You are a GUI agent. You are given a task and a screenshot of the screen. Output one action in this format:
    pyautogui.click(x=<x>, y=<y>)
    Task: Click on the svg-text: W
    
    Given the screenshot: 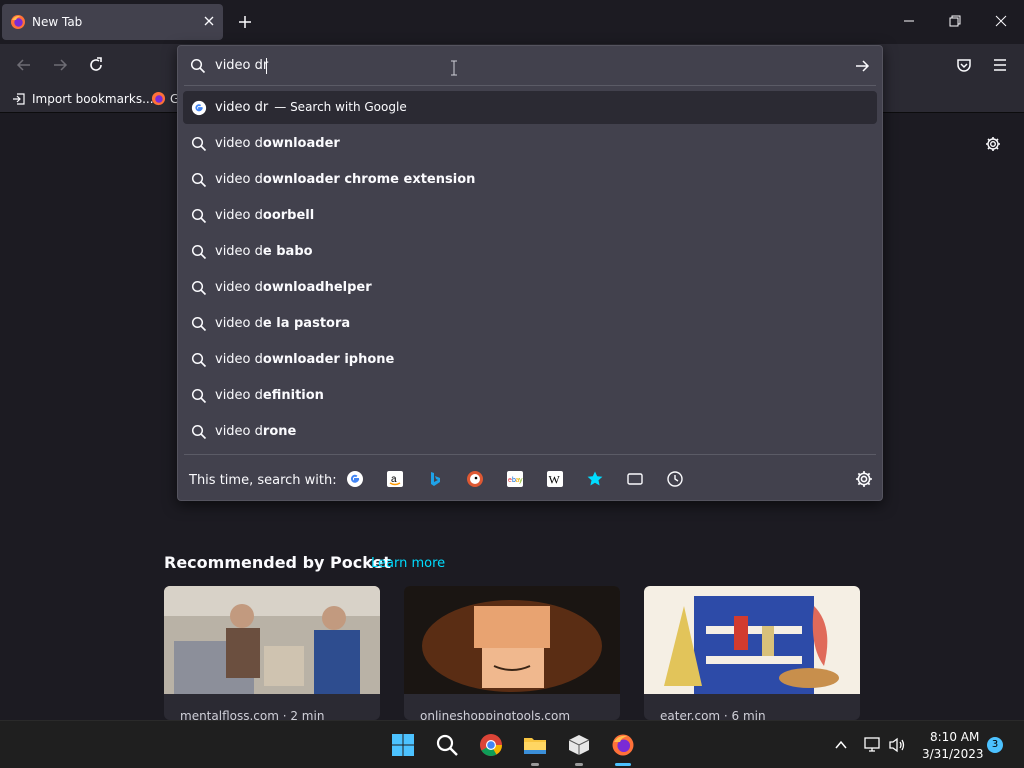 What is the action you would take?
    pyautogui.click(x=555, y=480)
    